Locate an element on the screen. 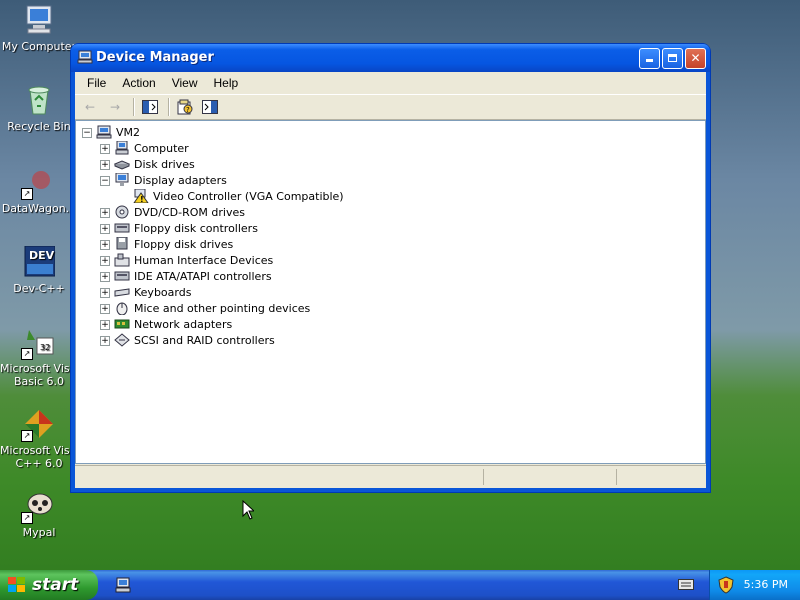 The width and height of the screenshot is (800, 600). tree-item-display-adapters: Display adapters is located at coordinates (170, 180).